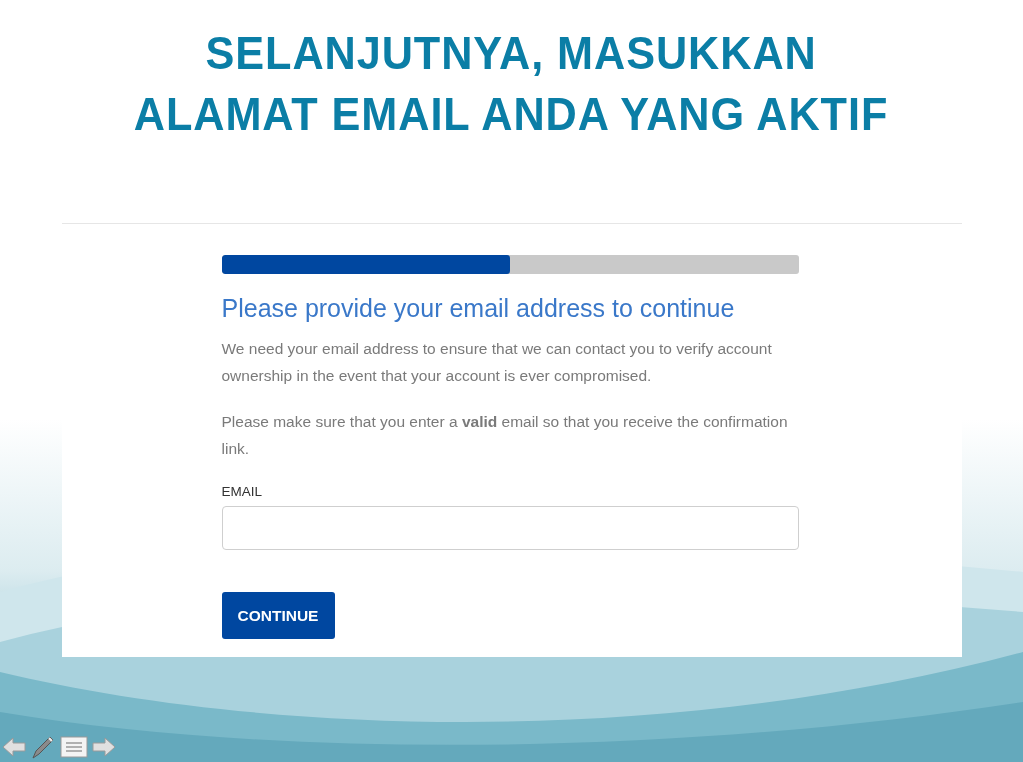  What do you see at coordinates (511, 53) in the screenshot?
I see `slide-title: SELANJUTNYA, MASUKKAN` at bounding box center [511, 53].